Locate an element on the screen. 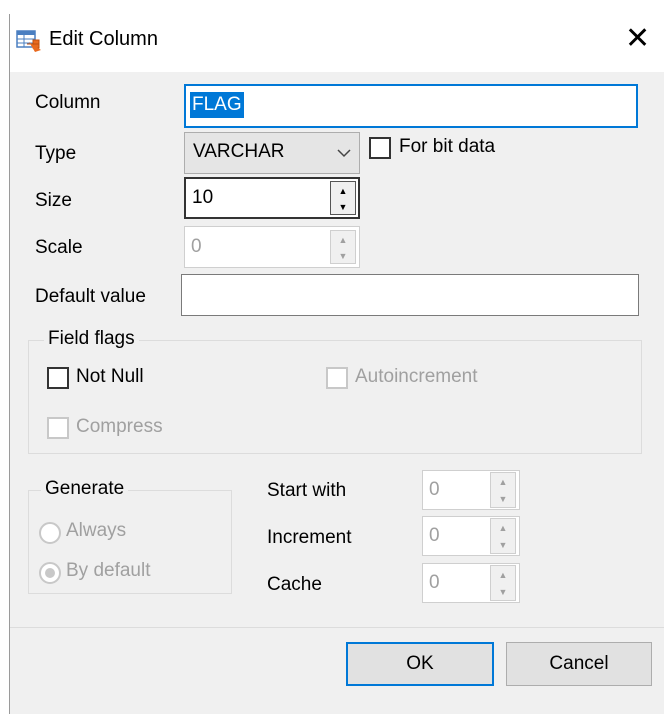 The height and width of the screenshot is (714, 664). close-icon: ✕ is located at coordinates (637, 39).